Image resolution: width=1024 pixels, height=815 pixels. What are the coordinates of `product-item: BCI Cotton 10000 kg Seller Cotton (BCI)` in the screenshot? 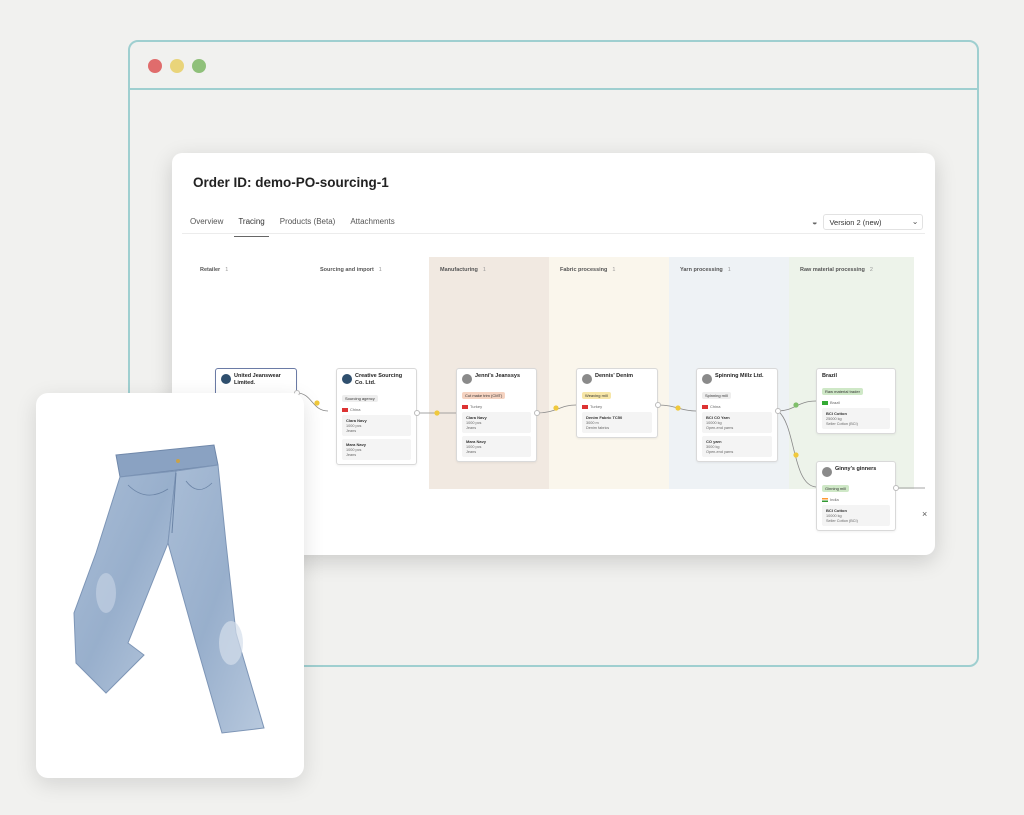 It's located at (856, 515).